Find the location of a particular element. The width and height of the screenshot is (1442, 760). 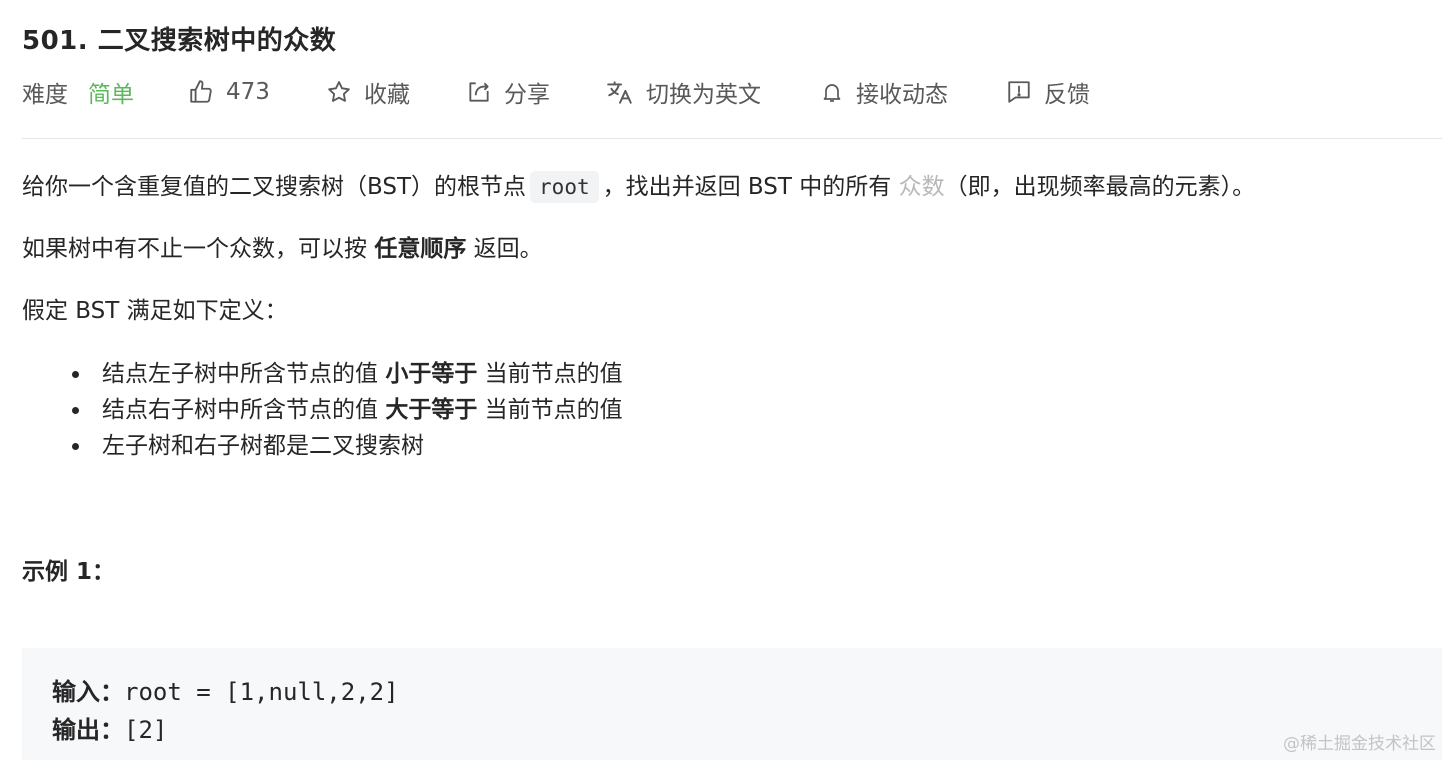

switch-language-button: 切换为英文 is located at coordinates (683, 92).